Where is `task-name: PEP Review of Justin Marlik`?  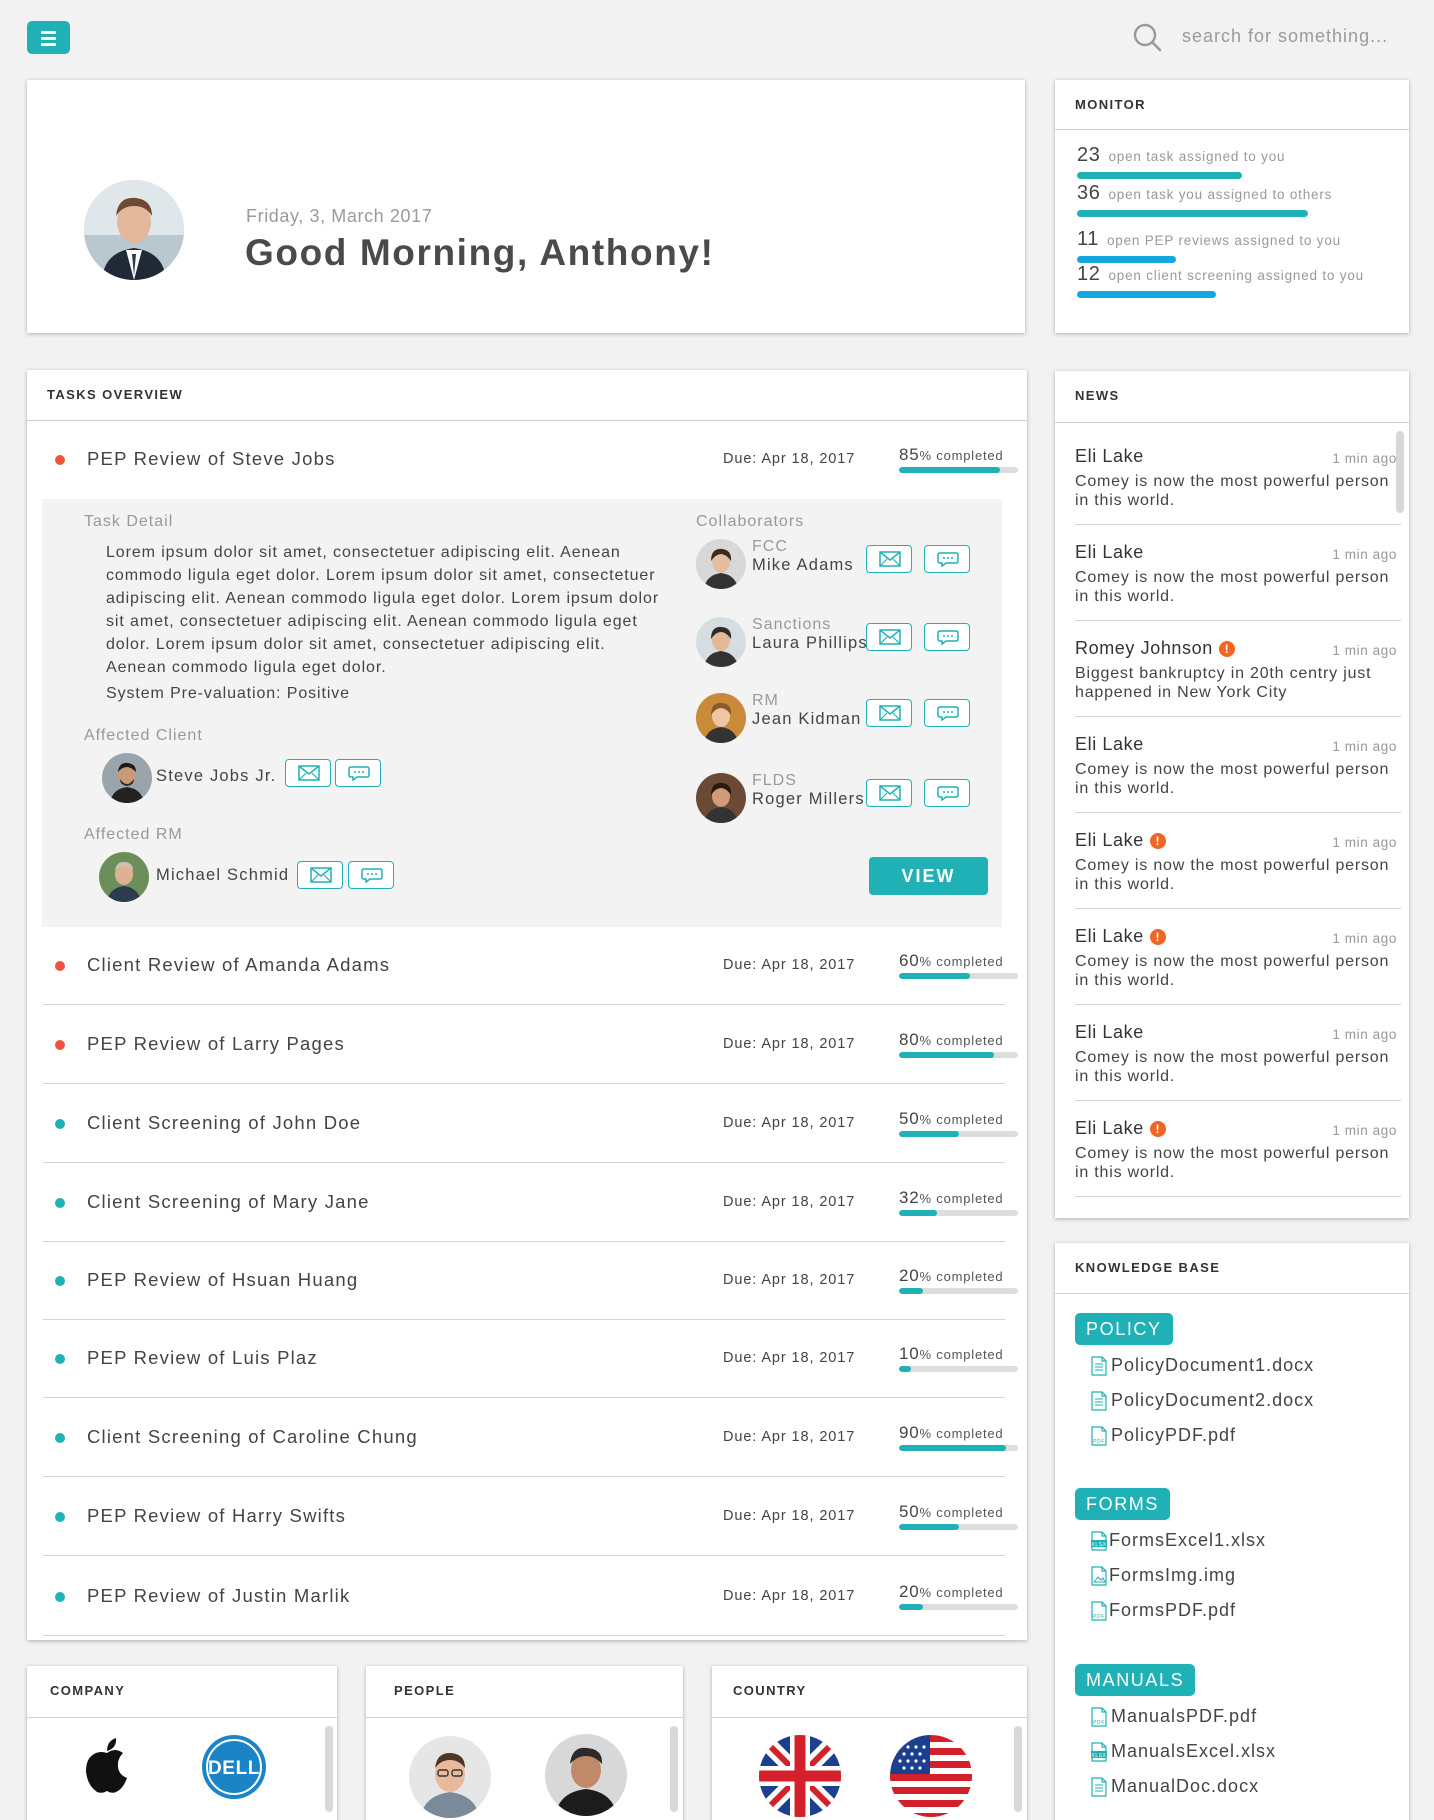
task-name: PEP Review of Justin Marlik is located at coordinates (218, 1596).